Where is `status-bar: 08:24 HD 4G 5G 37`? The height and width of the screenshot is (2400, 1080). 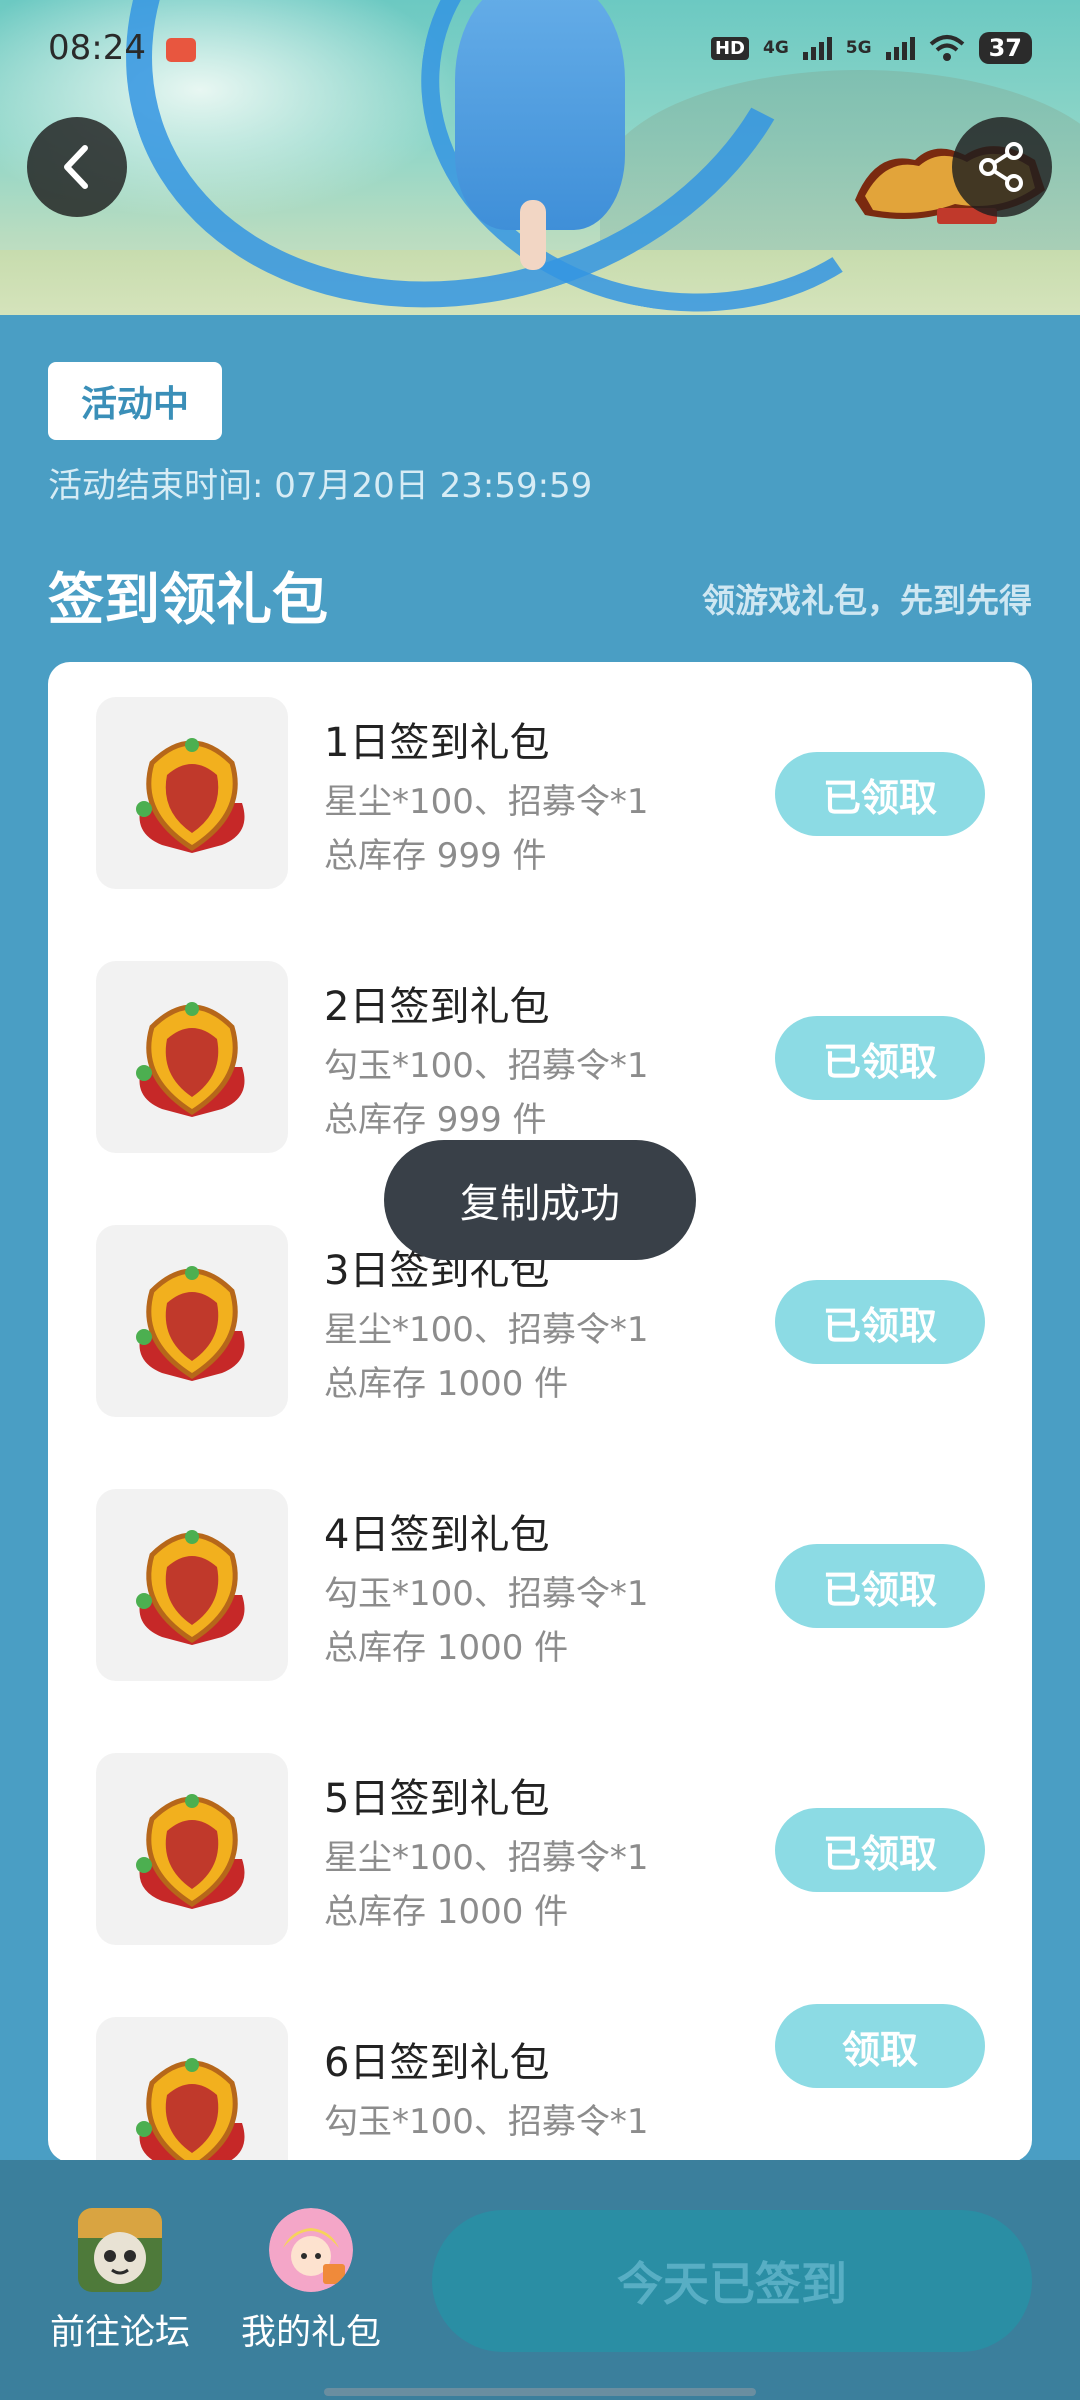 status-bar: 08:24 HD 4G 5G 37 is located at coordinates (540, 50).